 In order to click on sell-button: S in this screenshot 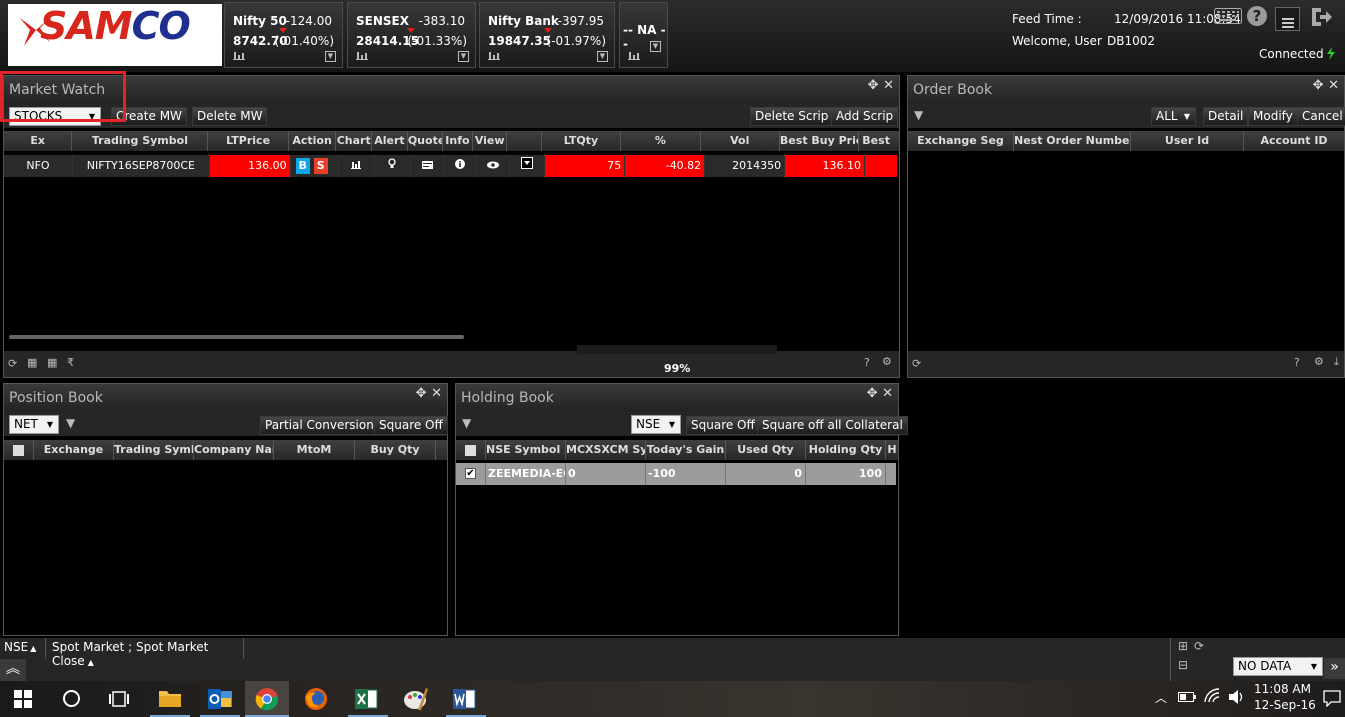, I will do `click(320, 166)`.